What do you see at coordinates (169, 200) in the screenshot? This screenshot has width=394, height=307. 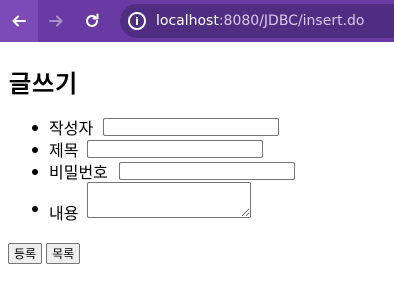 I see `content-textarea` at bounding box center [169, 200].